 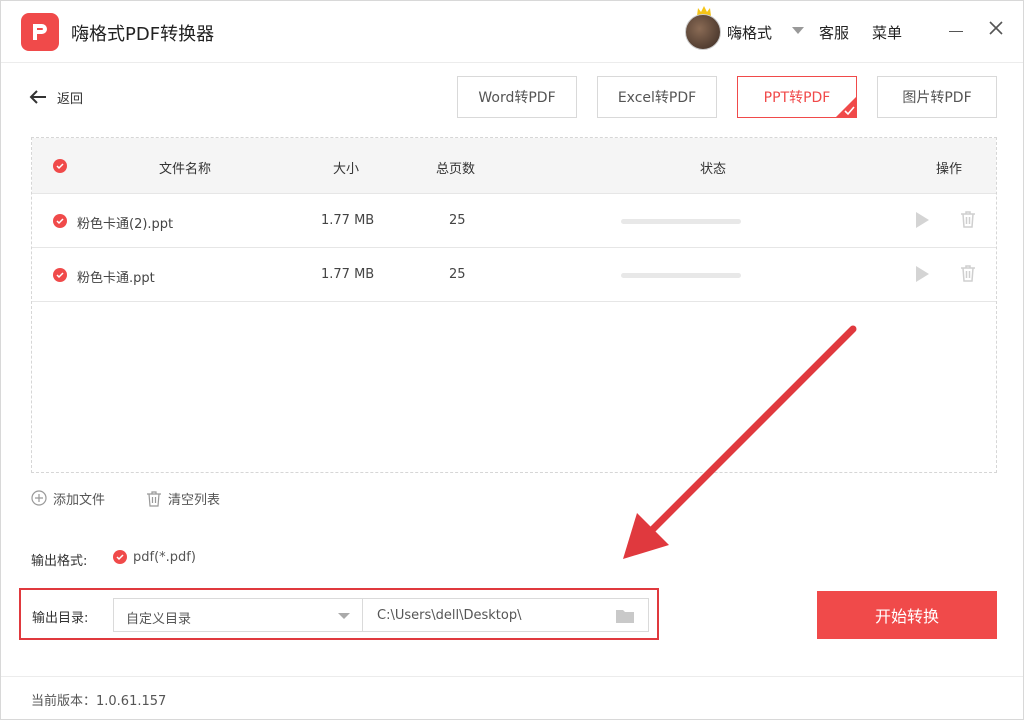 I want to click on add-file-button: 添加文件, so click(x=68, y=498).